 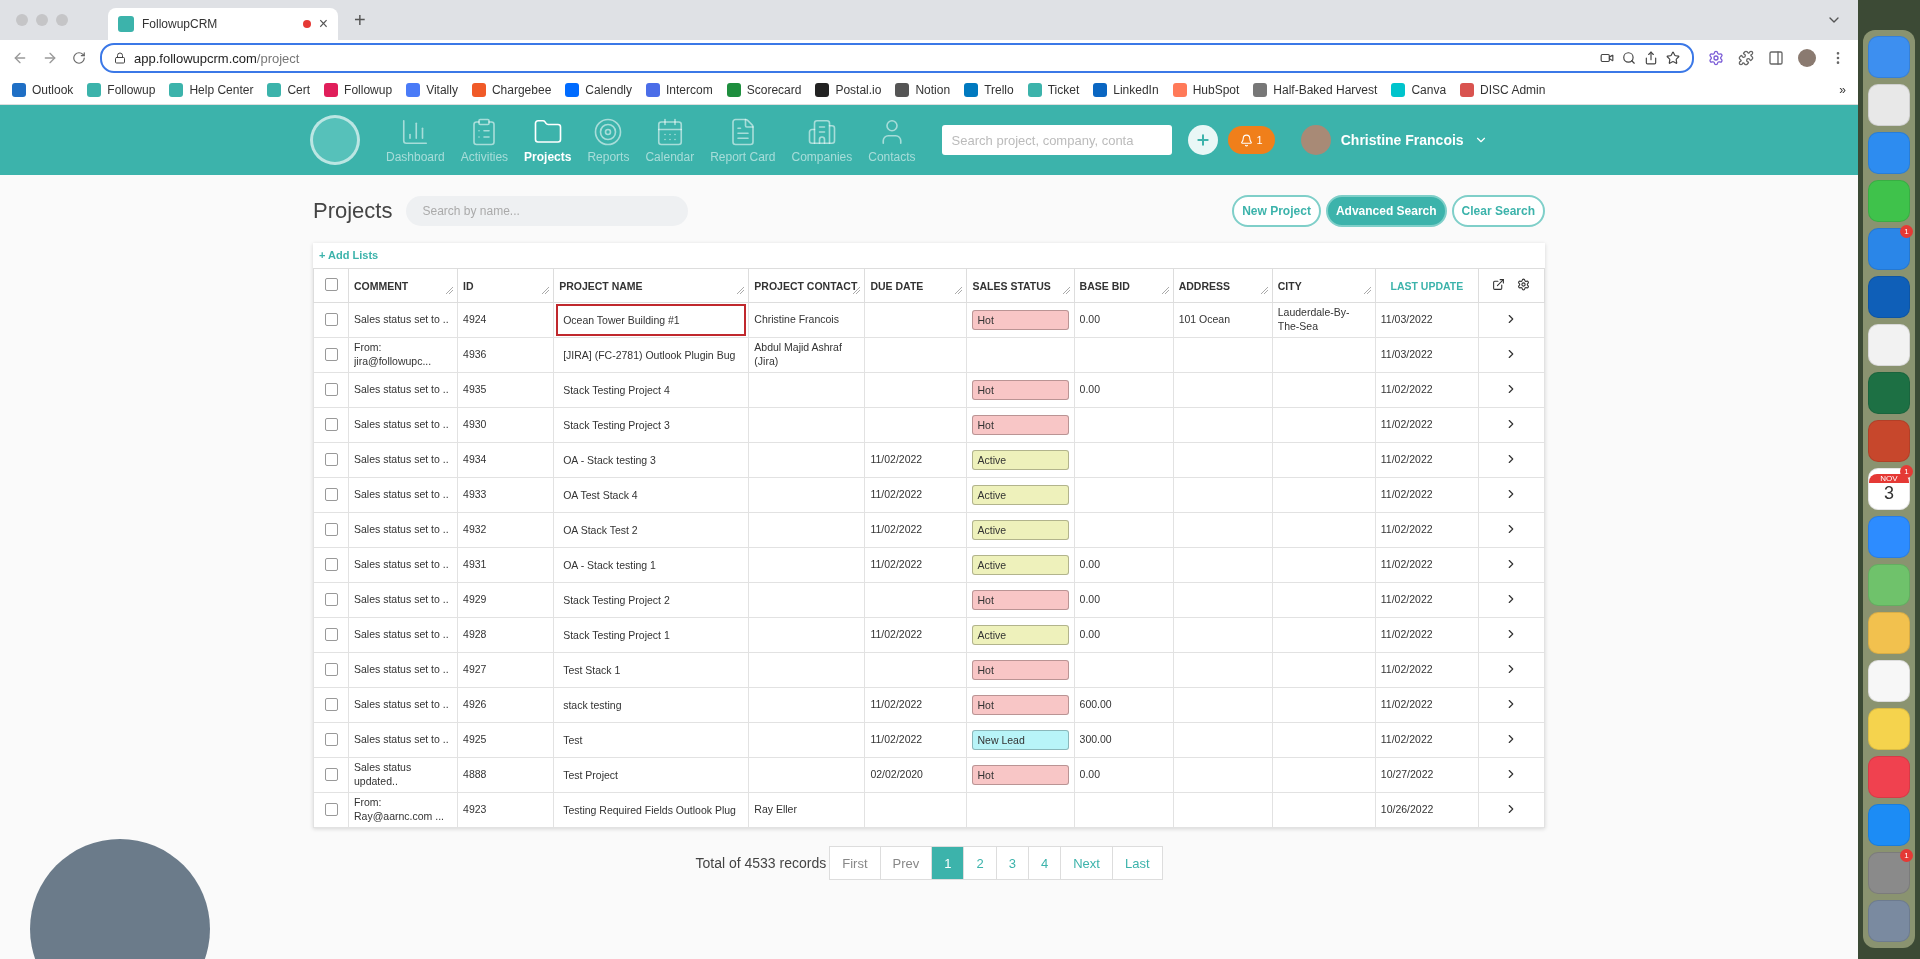 I want to click on column-header: ID, so click(x=505, y=285).